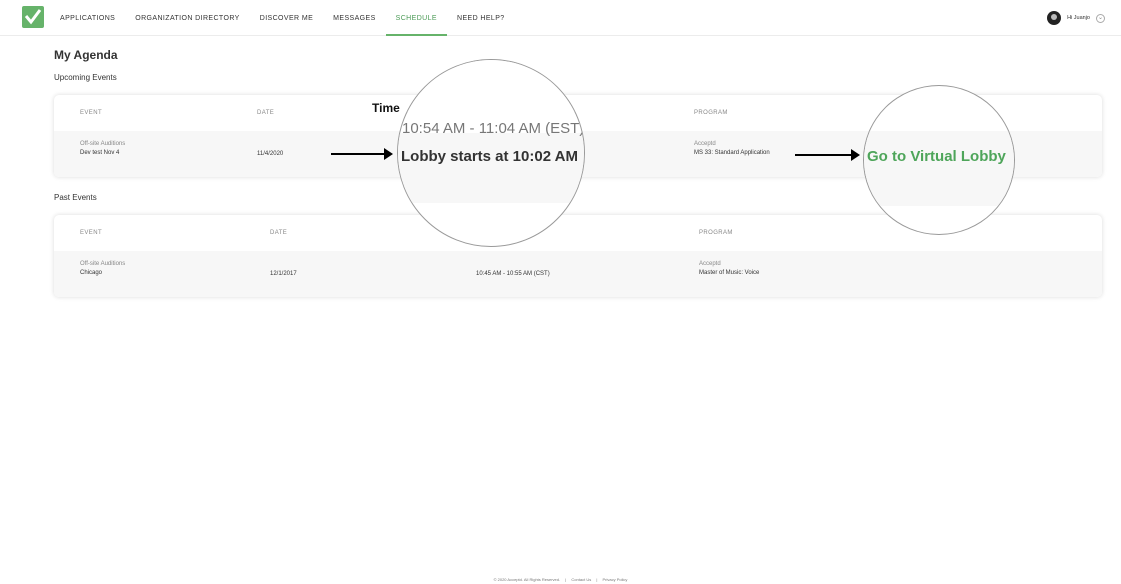 The image size is (1121, 584). What do you see at coordinates (85, 77) in the screenshot?
I see `upcoming-events-title: Upcoming Events` at bounding box center [85, 77].